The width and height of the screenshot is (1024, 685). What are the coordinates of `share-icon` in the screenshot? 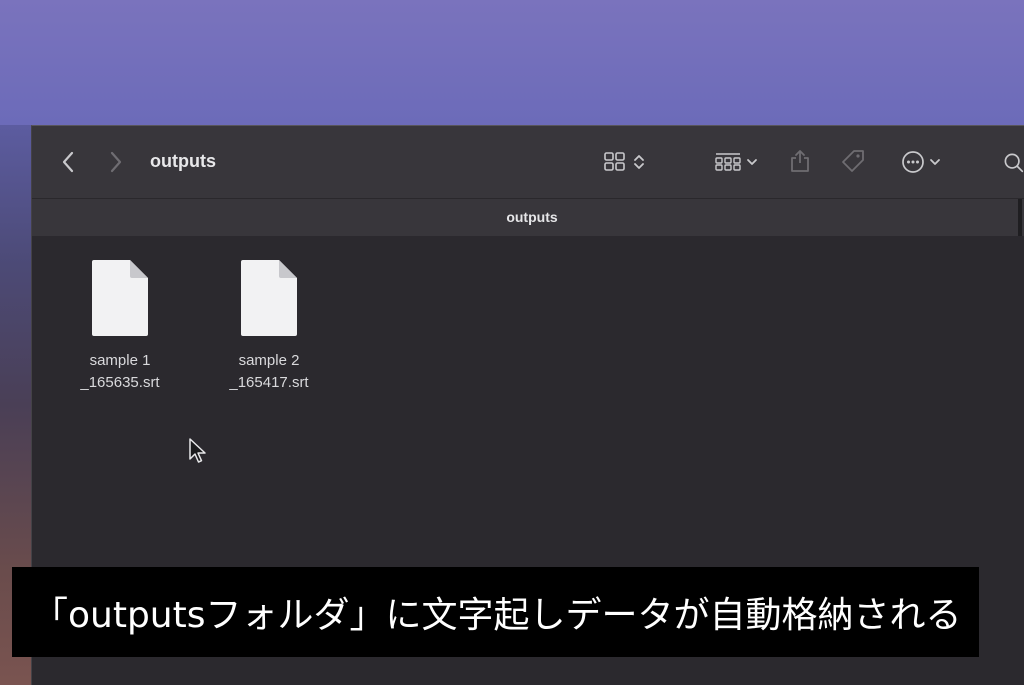 It's located at (800, 161).